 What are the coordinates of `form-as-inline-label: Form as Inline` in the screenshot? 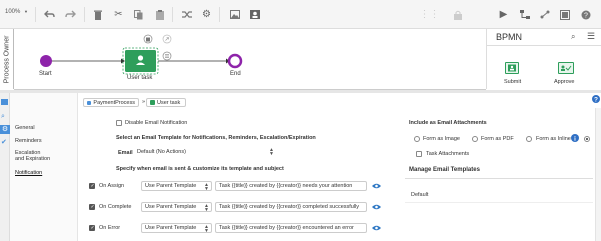 It's located at (553, 139).